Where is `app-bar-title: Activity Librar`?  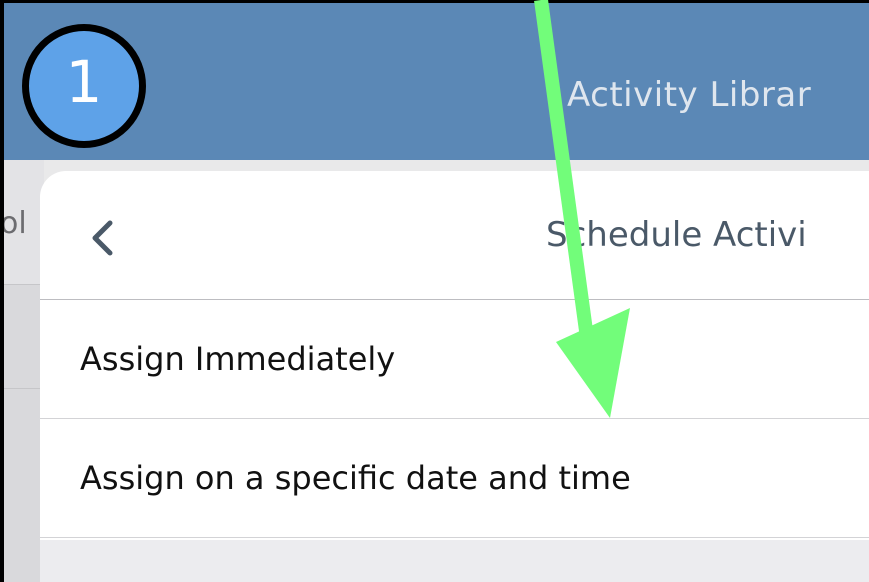
app-bar-title: Activity Librar is located at coordinates (689, 95).